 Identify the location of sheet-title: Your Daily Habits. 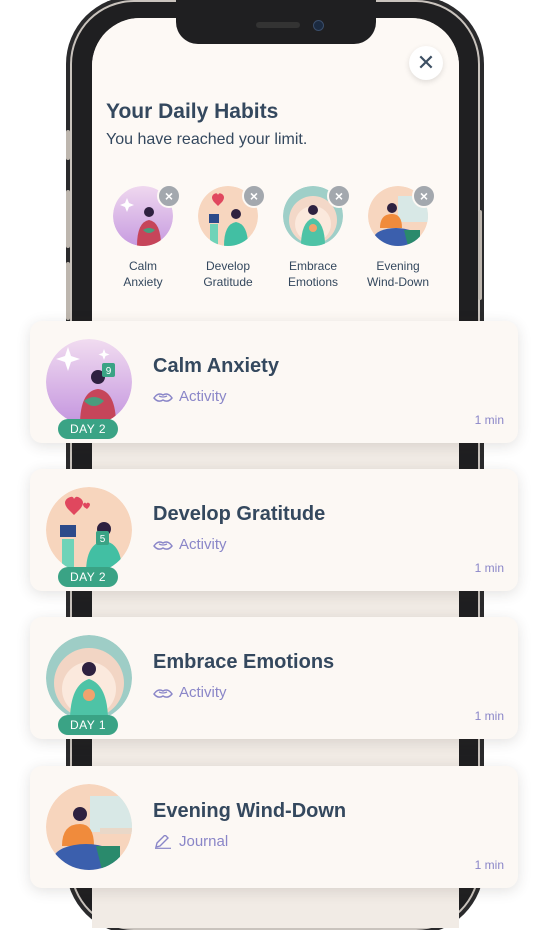
(192, 111).